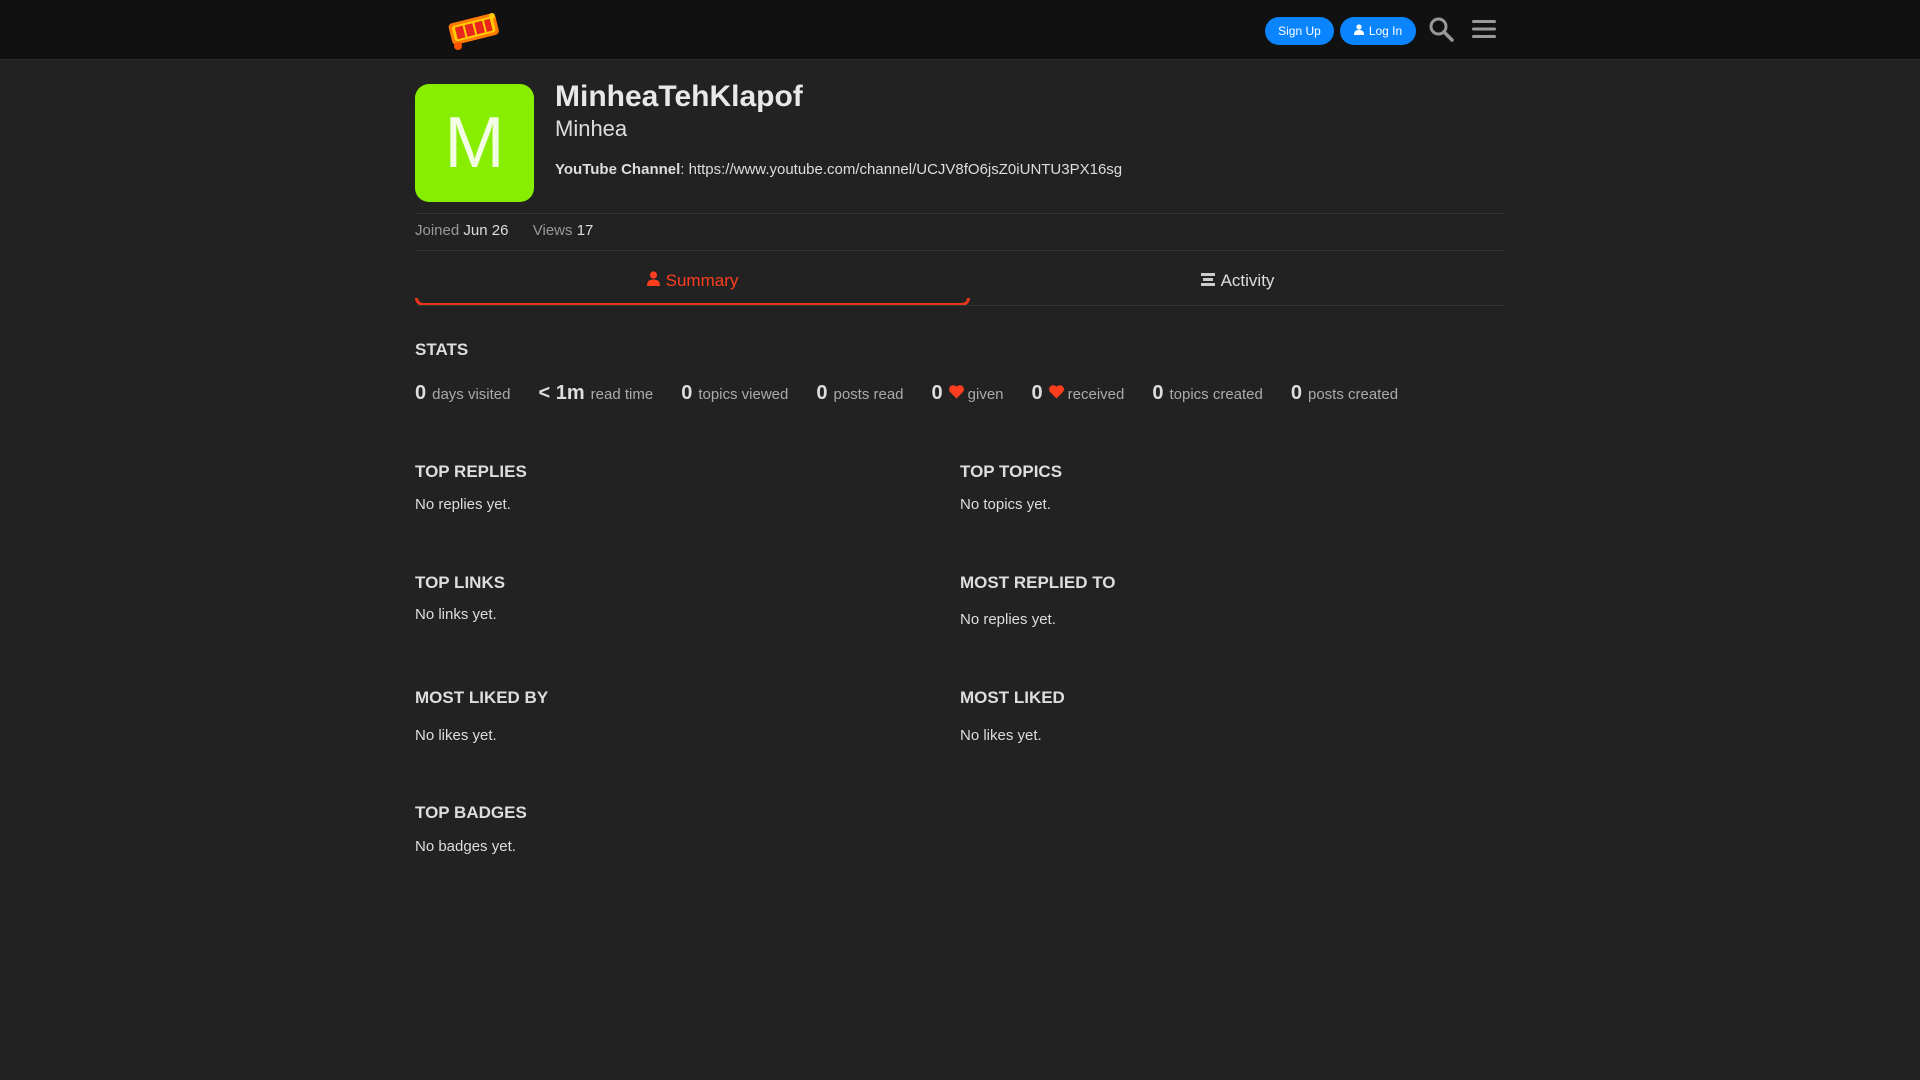 The image size is (1920, 1080). Describe the element at coordinates (1353, 394) in the screenshot. I see `stat-label: posts created` at that location.